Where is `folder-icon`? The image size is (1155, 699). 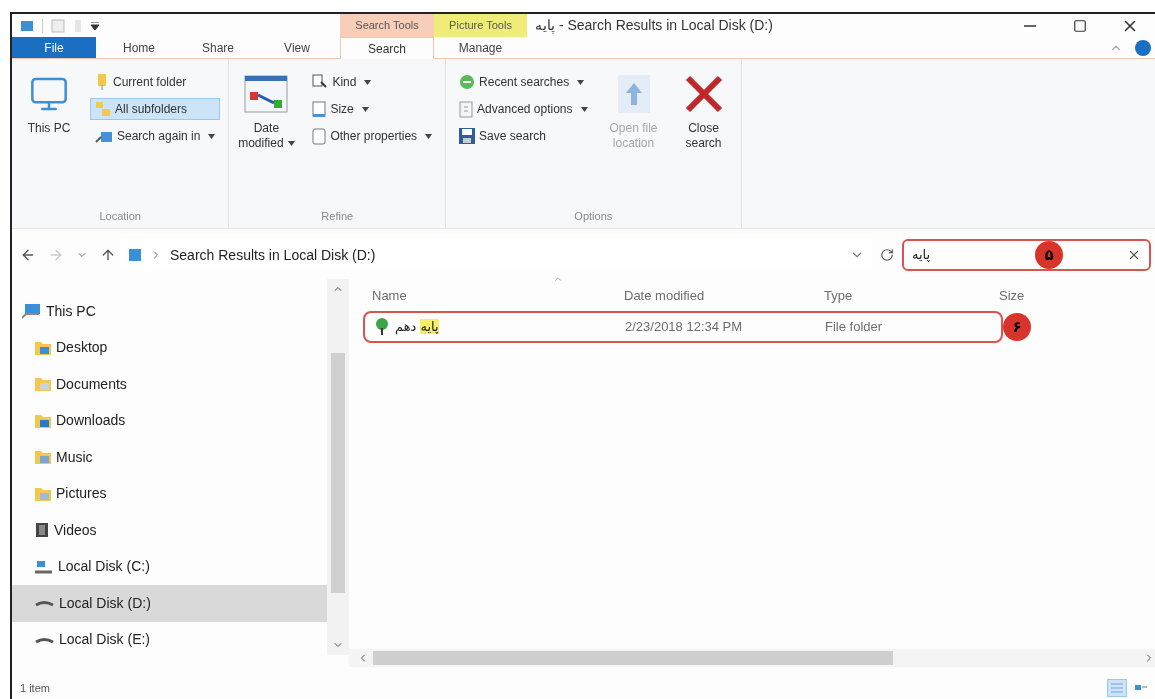
folder-icon is located at coordinates (27, 25).